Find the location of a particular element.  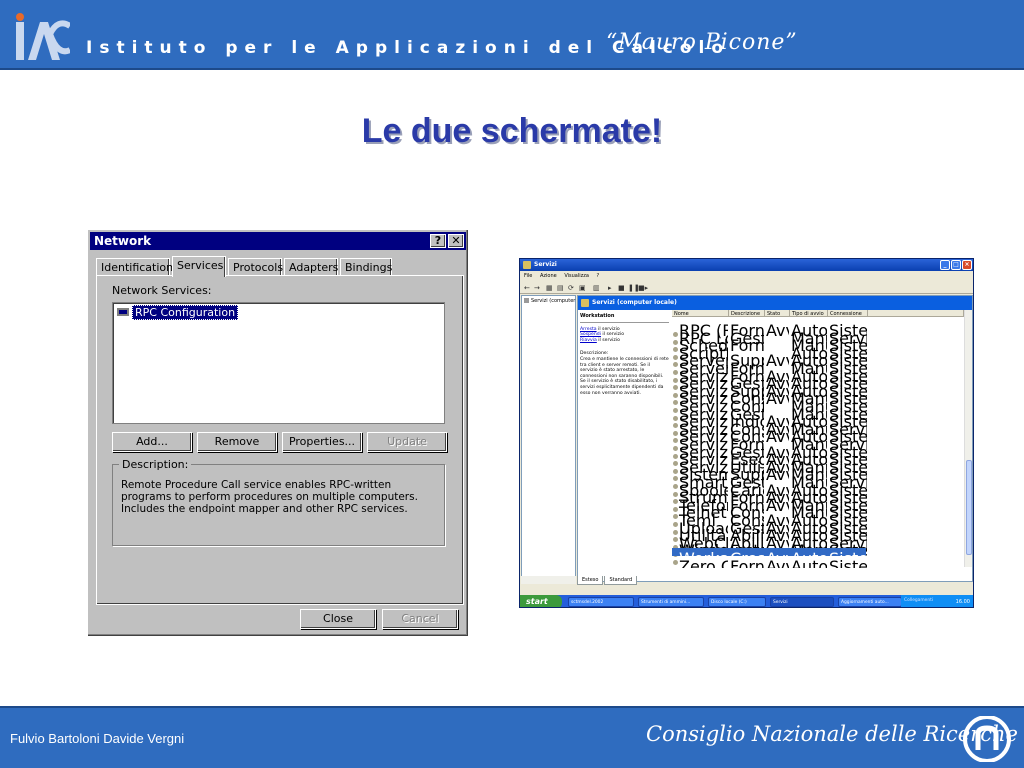

task-disco-locale: Disco locale (C:) is located at coordinates (737, 602).